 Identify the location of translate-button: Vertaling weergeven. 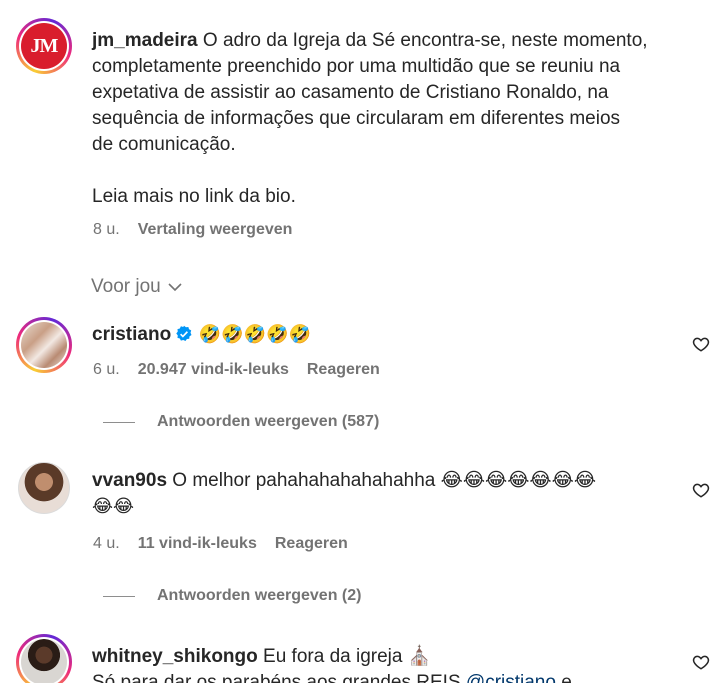
(215, 230).